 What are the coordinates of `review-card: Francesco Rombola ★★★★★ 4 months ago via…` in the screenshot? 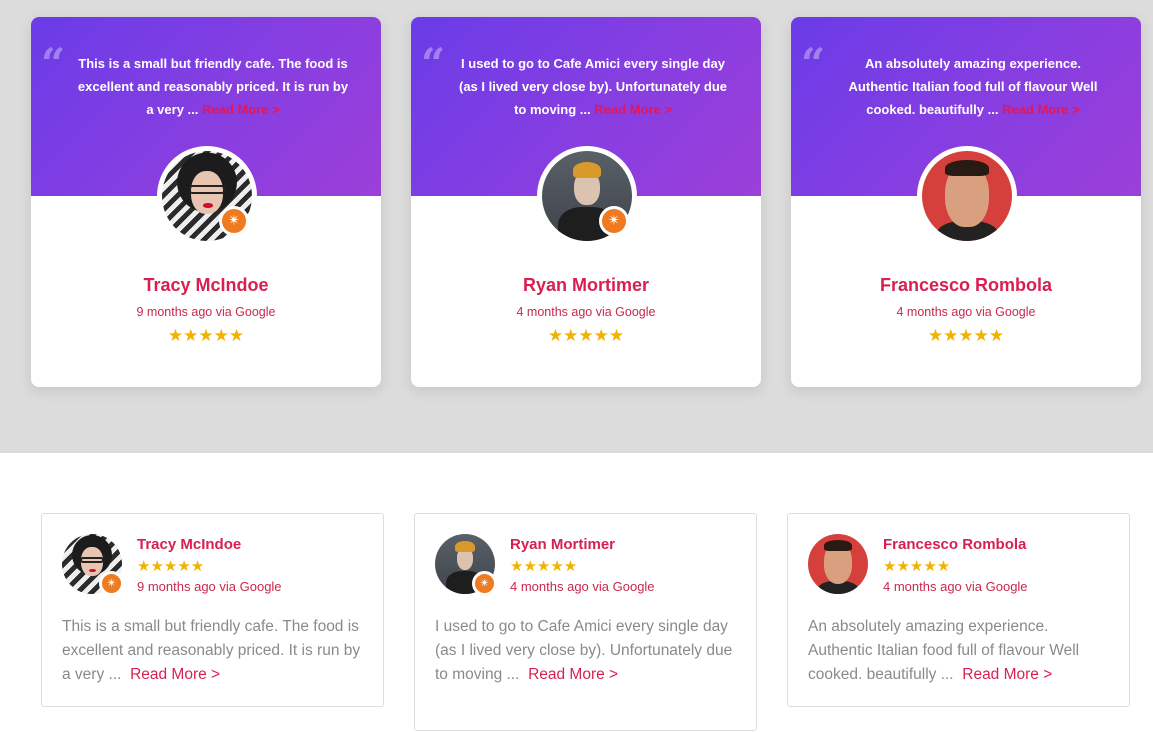 It's located at (958, 610).